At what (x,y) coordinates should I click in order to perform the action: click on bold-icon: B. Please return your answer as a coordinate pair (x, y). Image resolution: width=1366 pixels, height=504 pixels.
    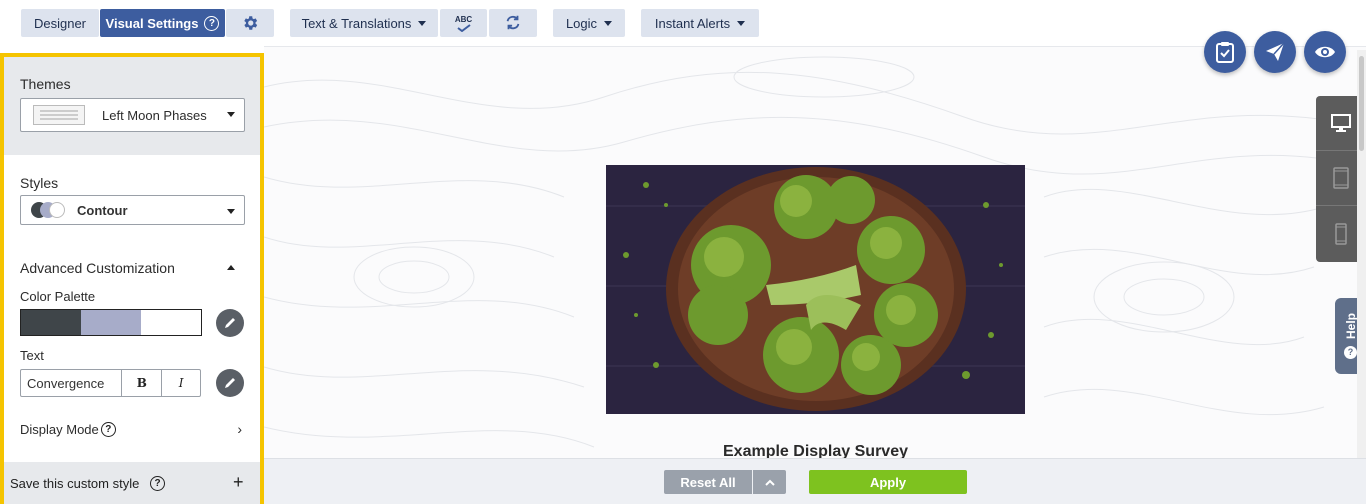
    Looking at the image, I should click on (141, 383).